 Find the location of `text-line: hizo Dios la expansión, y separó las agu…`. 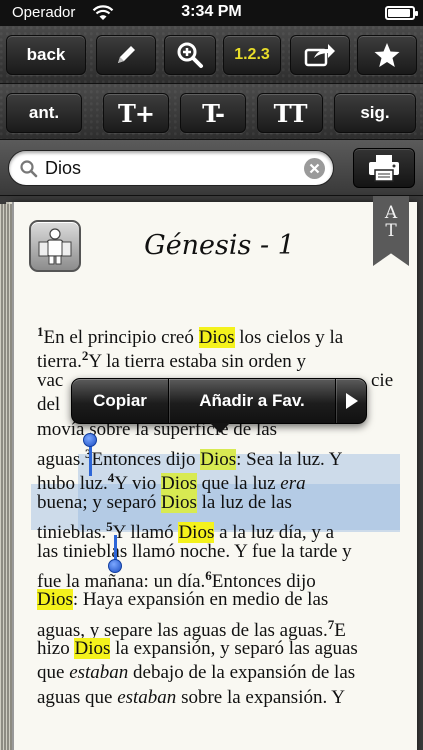

text-line: hizo Dios la expansión, y separó las agu… is located at coordinates (223, 649).